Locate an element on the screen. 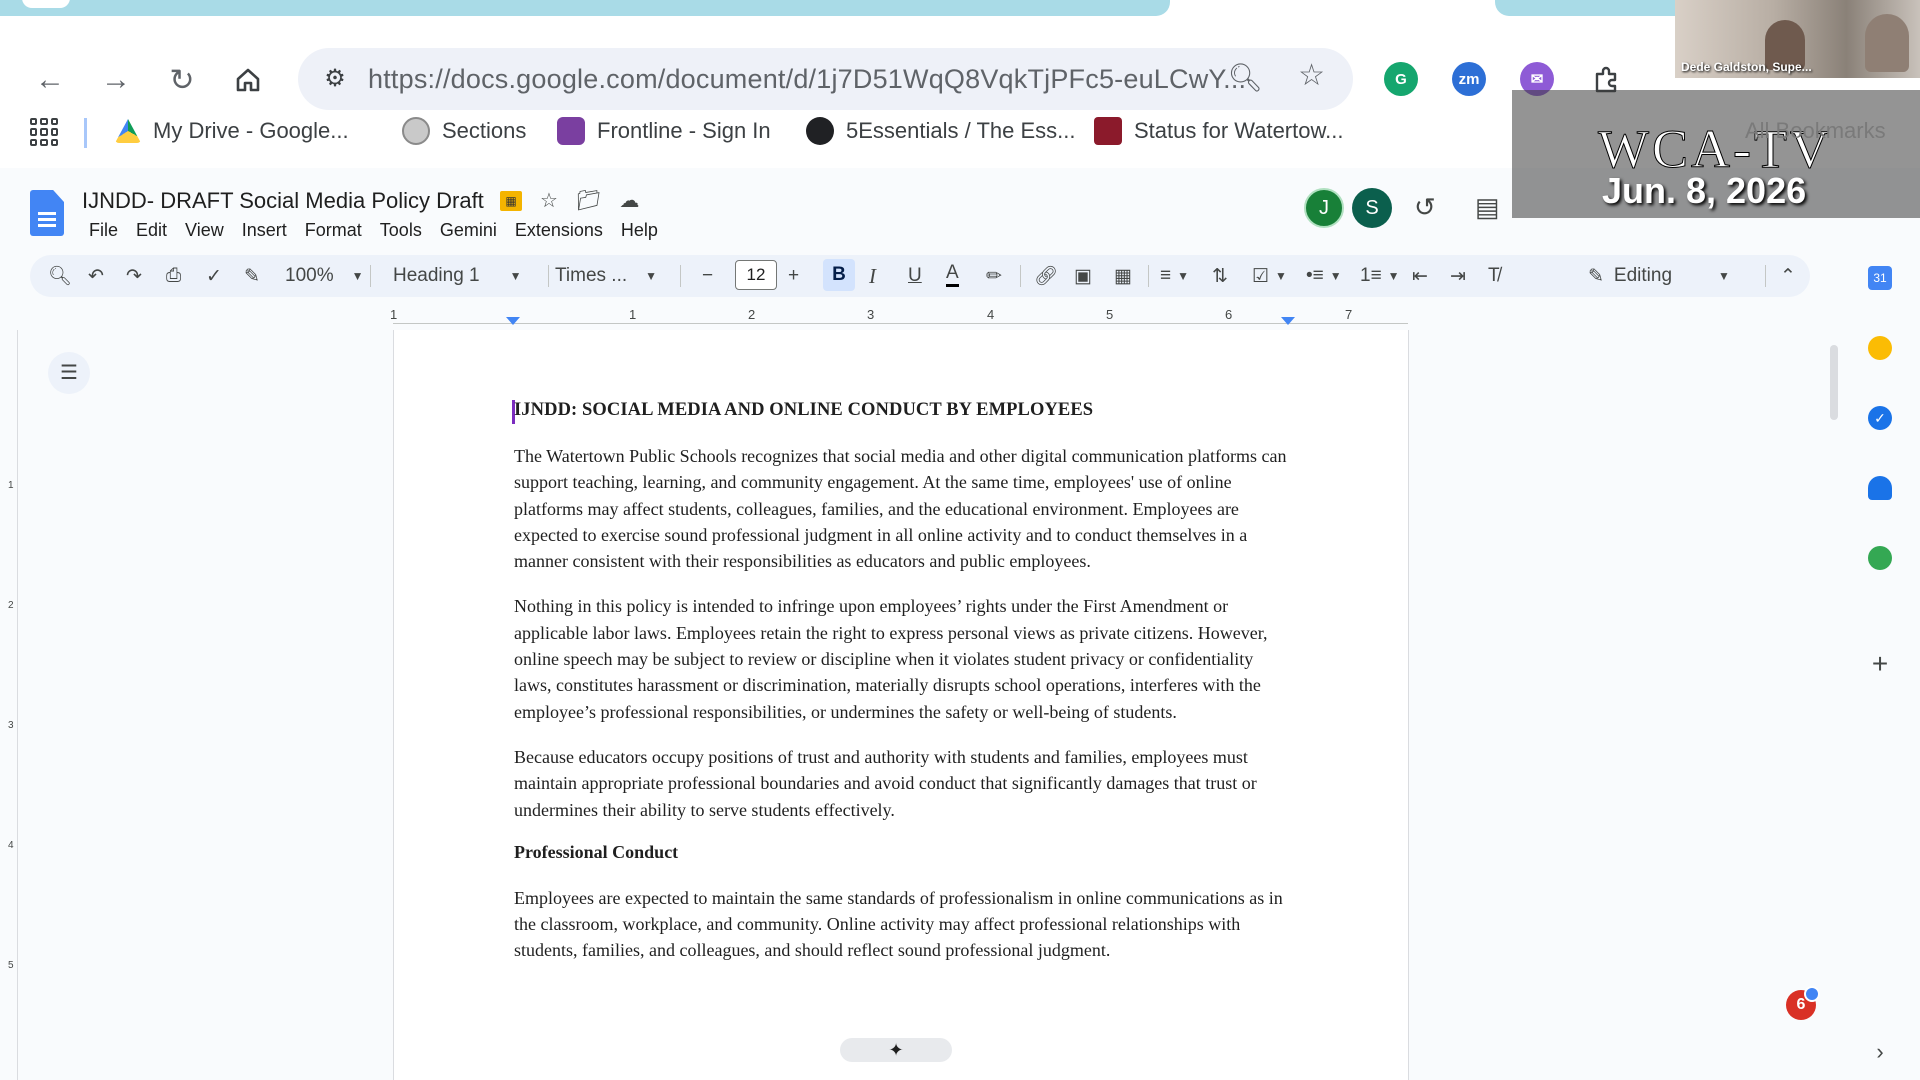 This screenshot has height=1080, width=1920. cloud-saved-icon: ☁ is located at coordinates (629, 200).